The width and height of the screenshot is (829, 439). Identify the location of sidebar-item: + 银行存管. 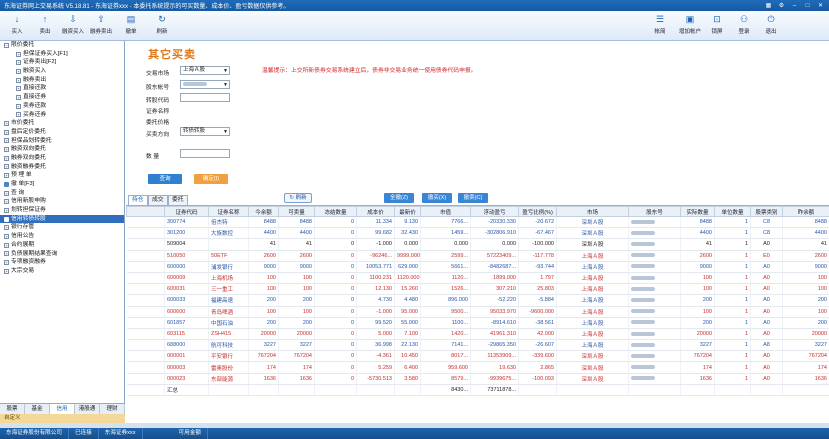
(62, 227).